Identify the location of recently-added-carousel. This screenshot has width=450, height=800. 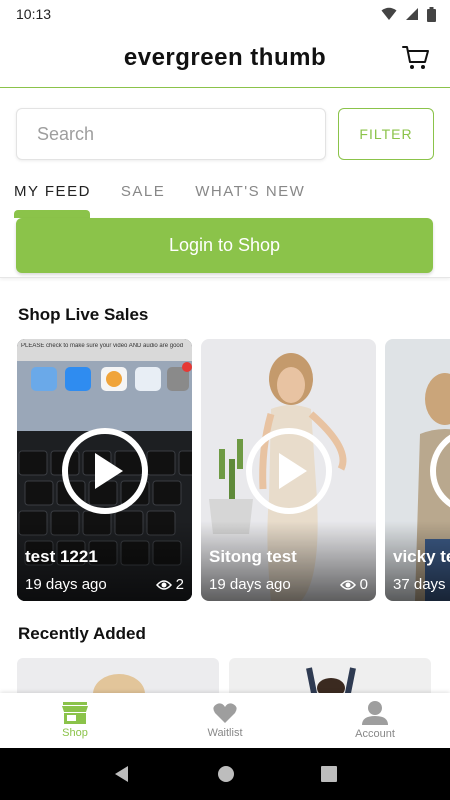
(233, 676).